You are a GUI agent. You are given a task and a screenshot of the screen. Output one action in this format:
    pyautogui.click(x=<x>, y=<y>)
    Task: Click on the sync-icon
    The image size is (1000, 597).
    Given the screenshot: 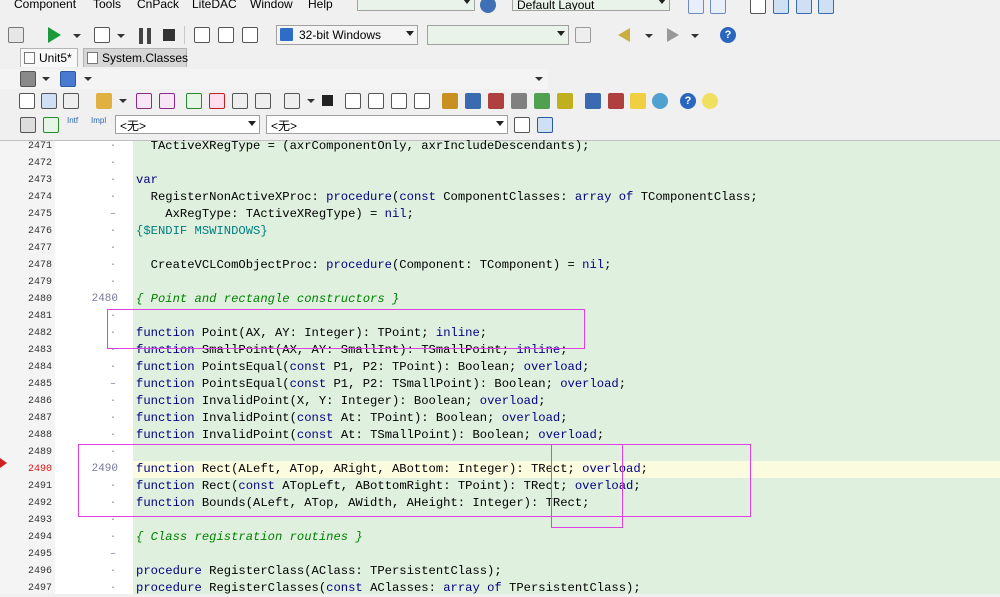 What is the action you would take?
    pyautogui.click(x=28, y=125)
    